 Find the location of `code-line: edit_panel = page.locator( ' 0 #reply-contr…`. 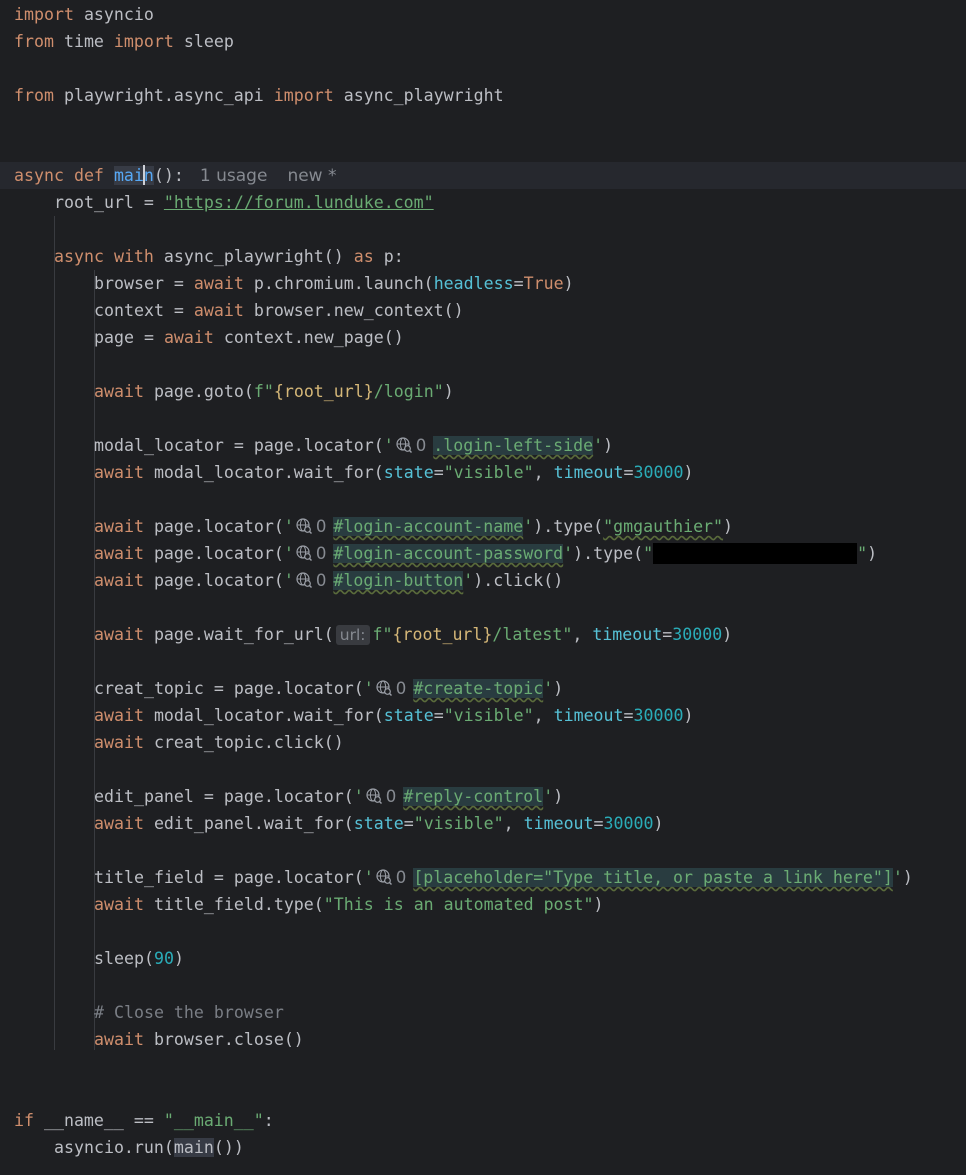

code-line: edit_panel = page.locator( ' 0 #reply-contr… is located at coordinates (483, 796).